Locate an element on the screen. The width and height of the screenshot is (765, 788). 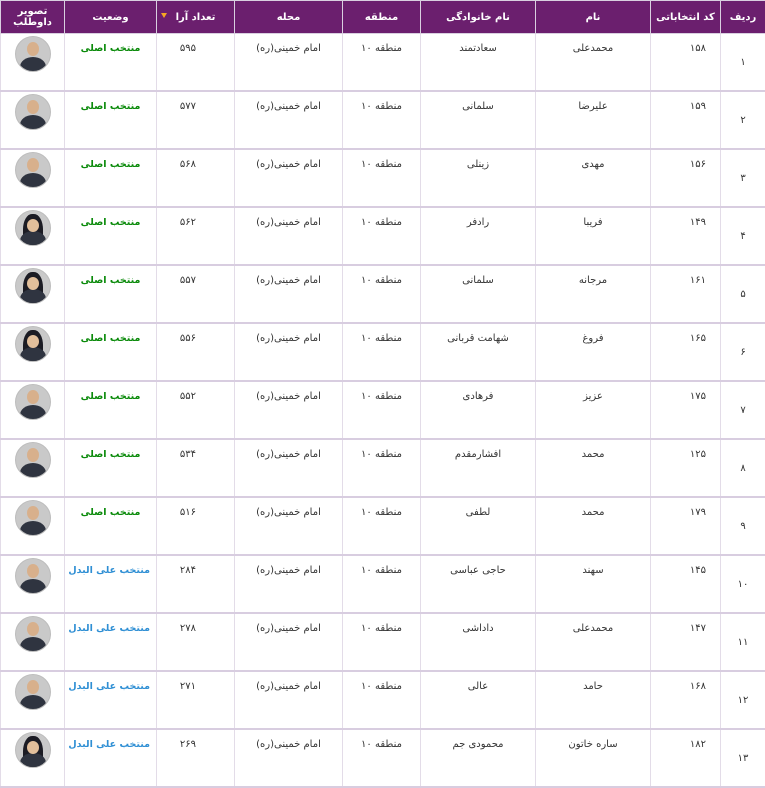
header-row-number: ردیف is located at coordinates (743, 17).